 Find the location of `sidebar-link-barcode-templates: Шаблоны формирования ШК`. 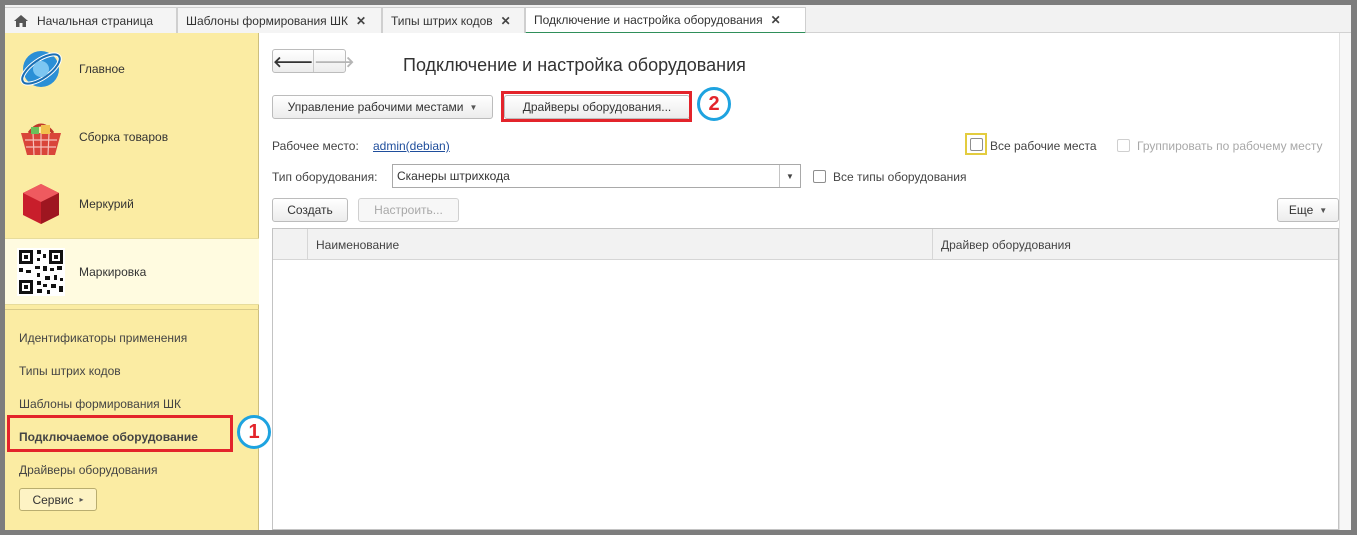

sidebar-link-barcode-templates: Шаблоны формирования ШК is located at coordinates (100, 404).